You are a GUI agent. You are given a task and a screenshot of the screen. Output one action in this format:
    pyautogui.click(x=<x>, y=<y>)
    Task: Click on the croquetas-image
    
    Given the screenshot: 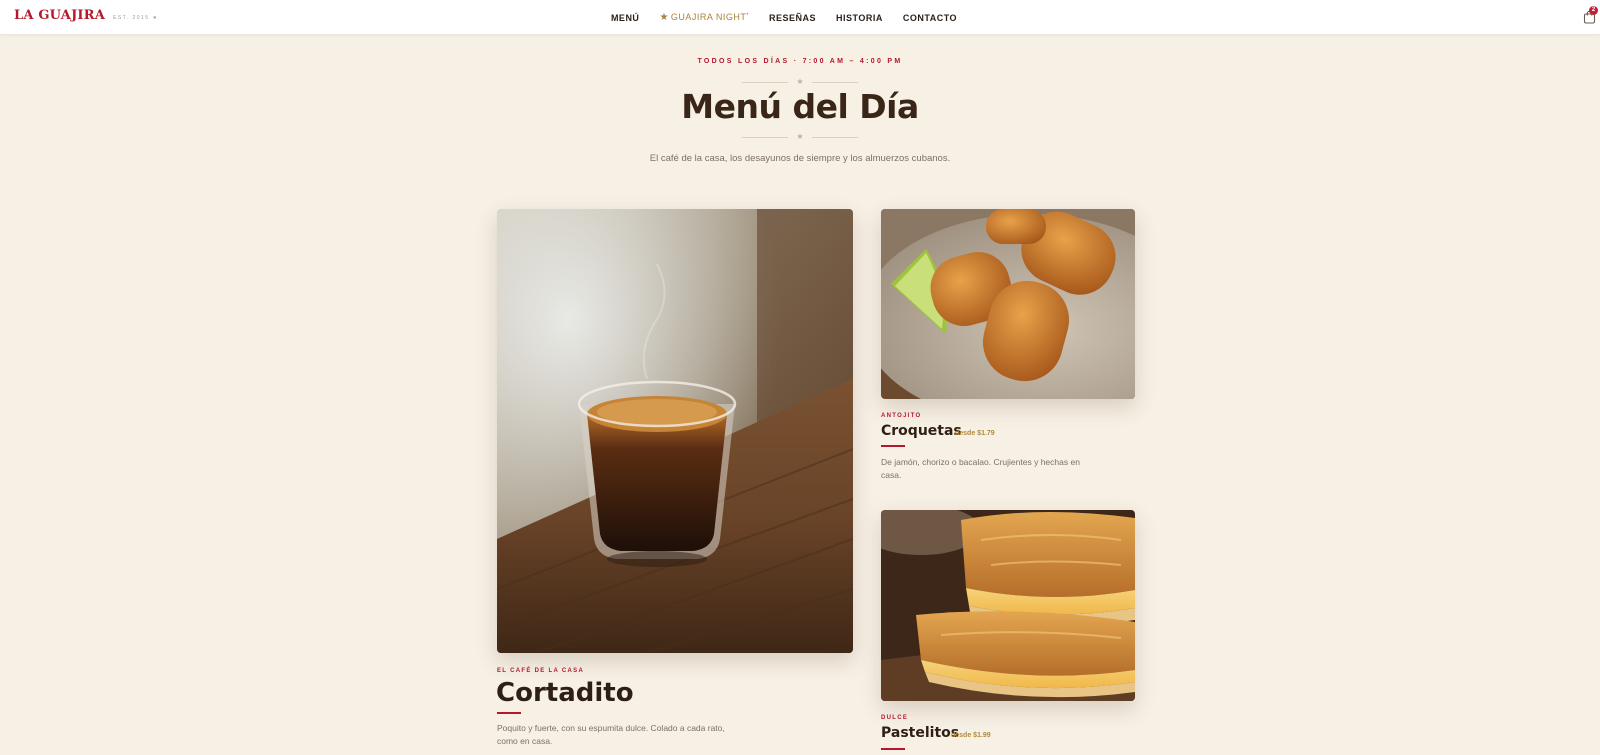 What is the action you would take?
    pyautogui.click(x=1008, y=304)
    